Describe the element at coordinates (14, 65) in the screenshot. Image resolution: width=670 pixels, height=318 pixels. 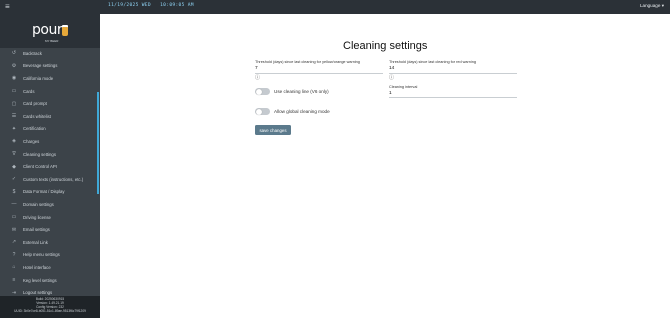
I see `gear-icon: ⚙` at that location.